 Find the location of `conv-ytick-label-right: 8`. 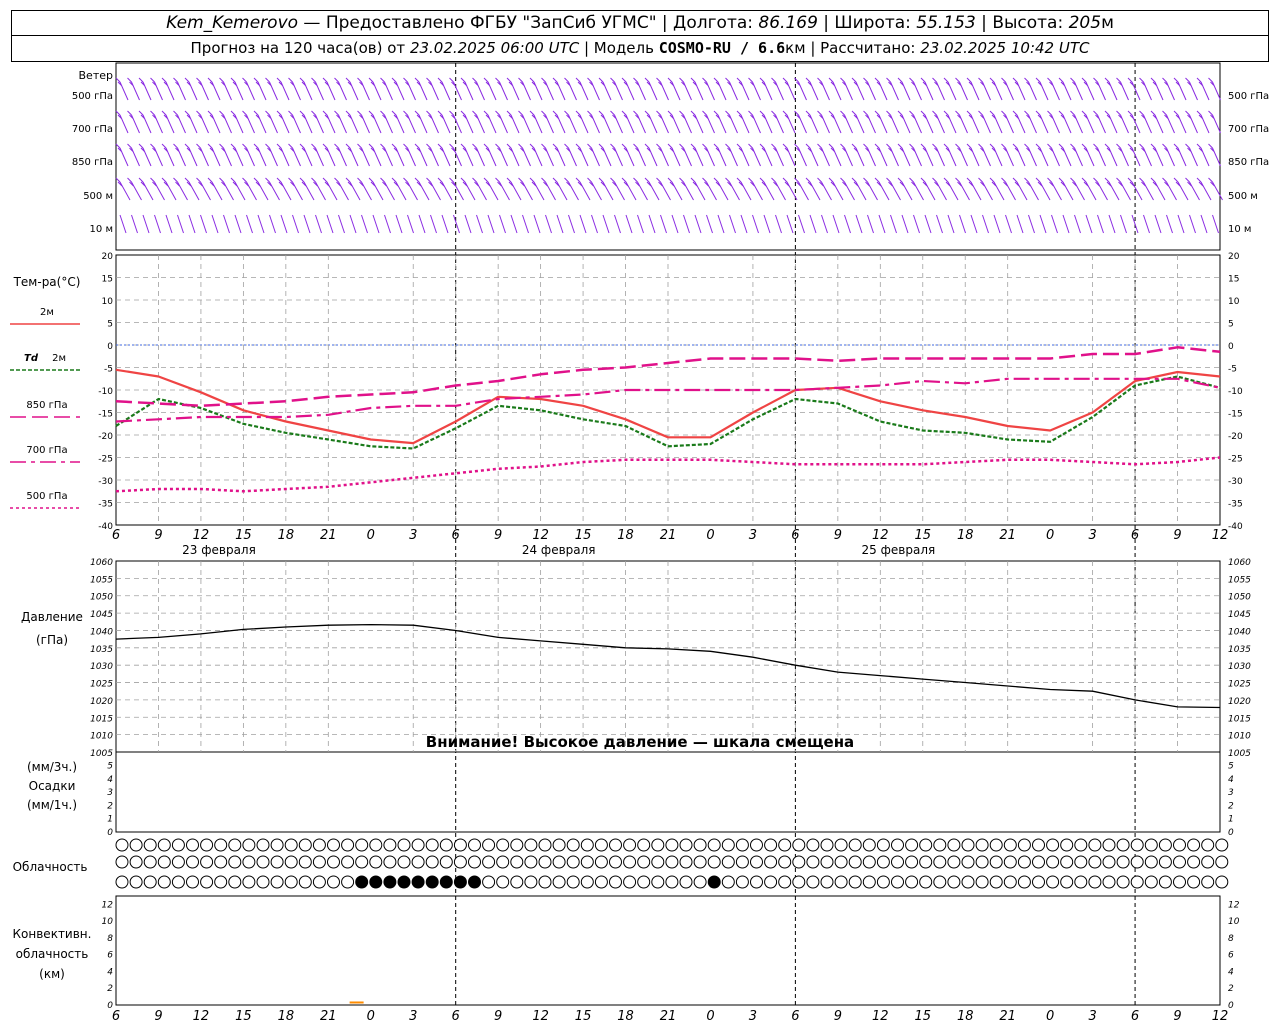

conv-ytick-label-right: 8 is located at coordinates (1231, 939).